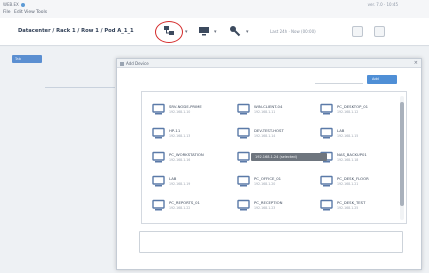 This screenshot has width=429, height=273. What do you see at coordinates (271, 242) in the screenshot?
I see `description-textarea` at bounding box center [271, 242].